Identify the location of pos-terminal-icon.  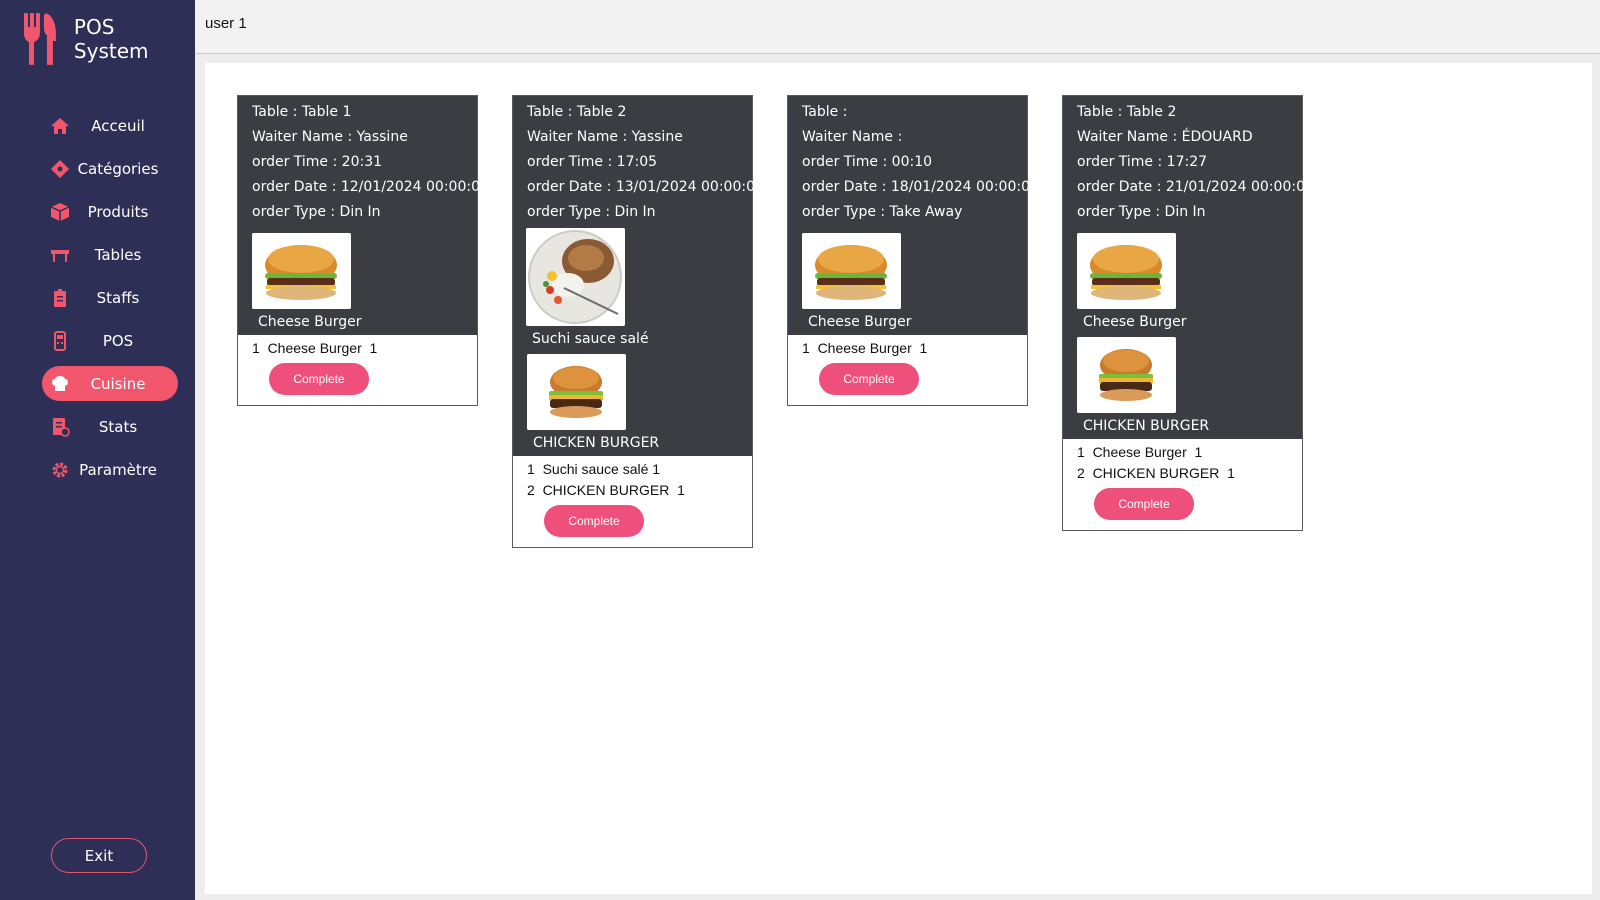
(60, 341).